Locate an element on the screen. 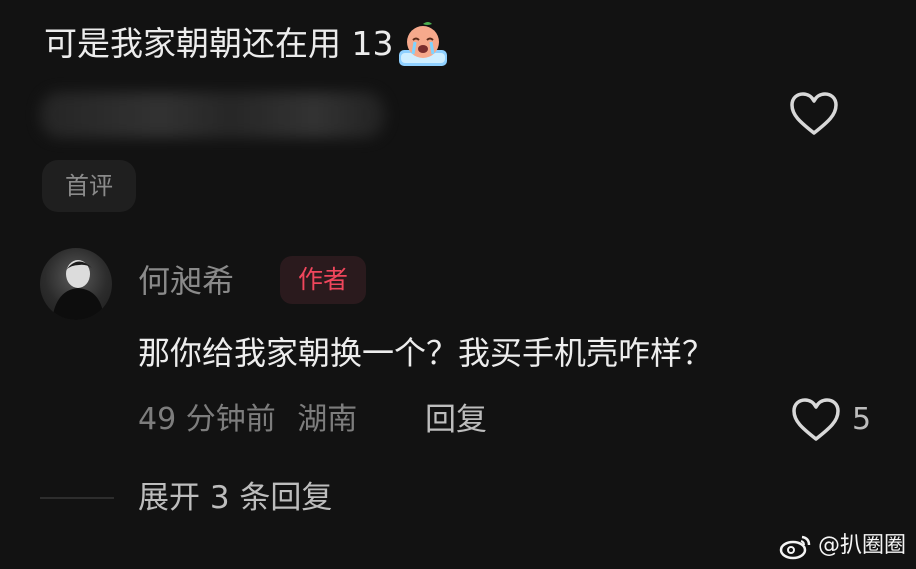 This screenshot has width=916, height=569. avatar-silhouette-icon is located at coordinates (78, 290).